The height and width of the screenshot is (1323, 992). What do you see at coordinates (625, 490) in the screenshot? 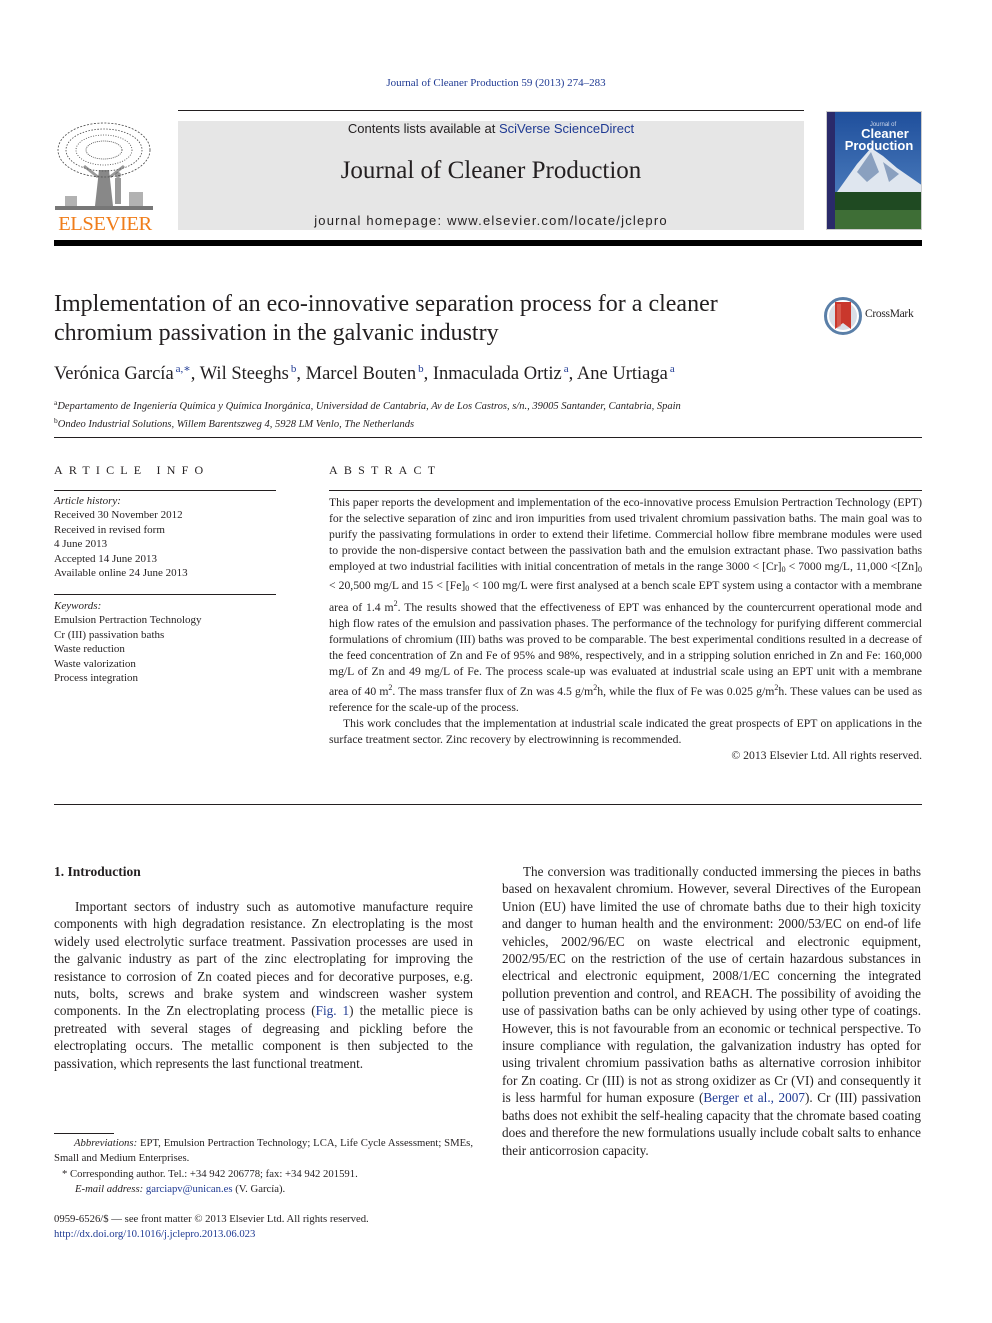
I see `abstract-rule` at bounding box center [625, 490].